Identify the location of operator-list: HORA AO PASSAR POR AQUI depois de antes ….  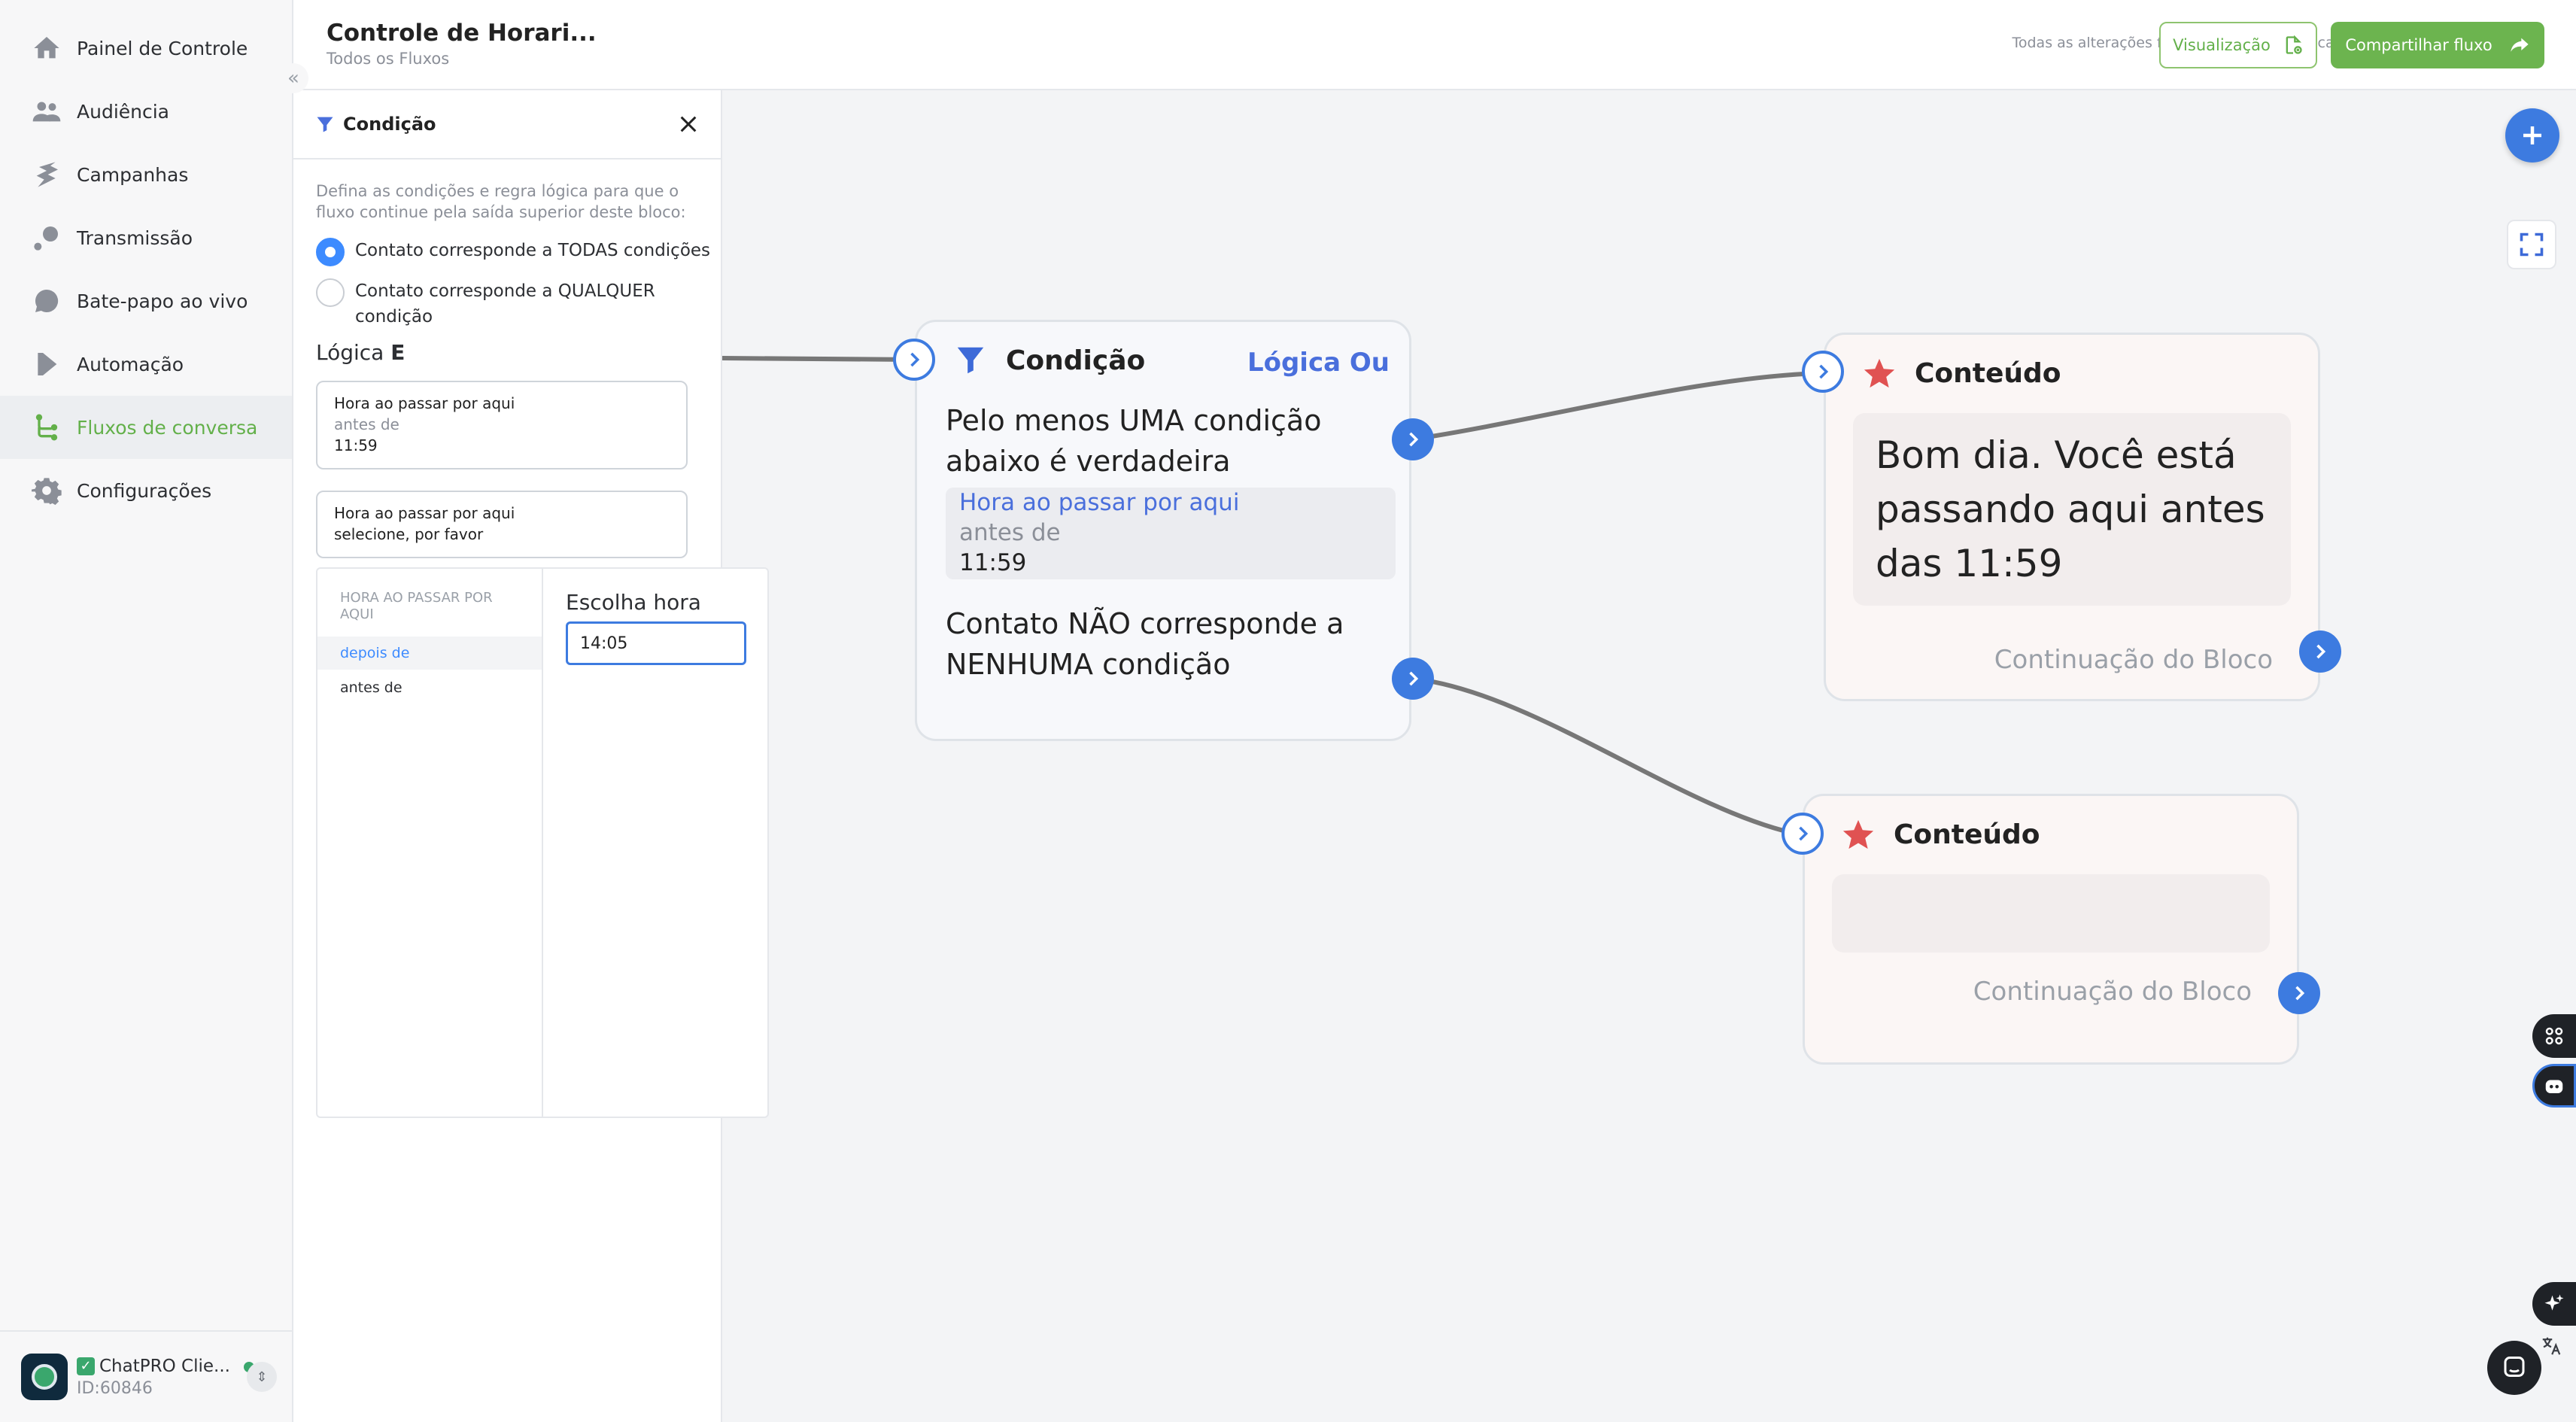
(430, 843).